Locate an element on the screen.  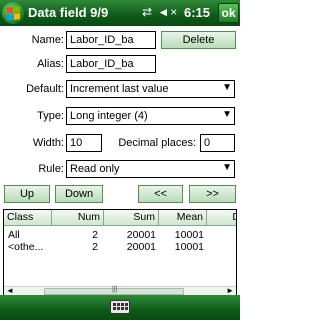
column-header-class: Class is located at coordinates (28, 218).